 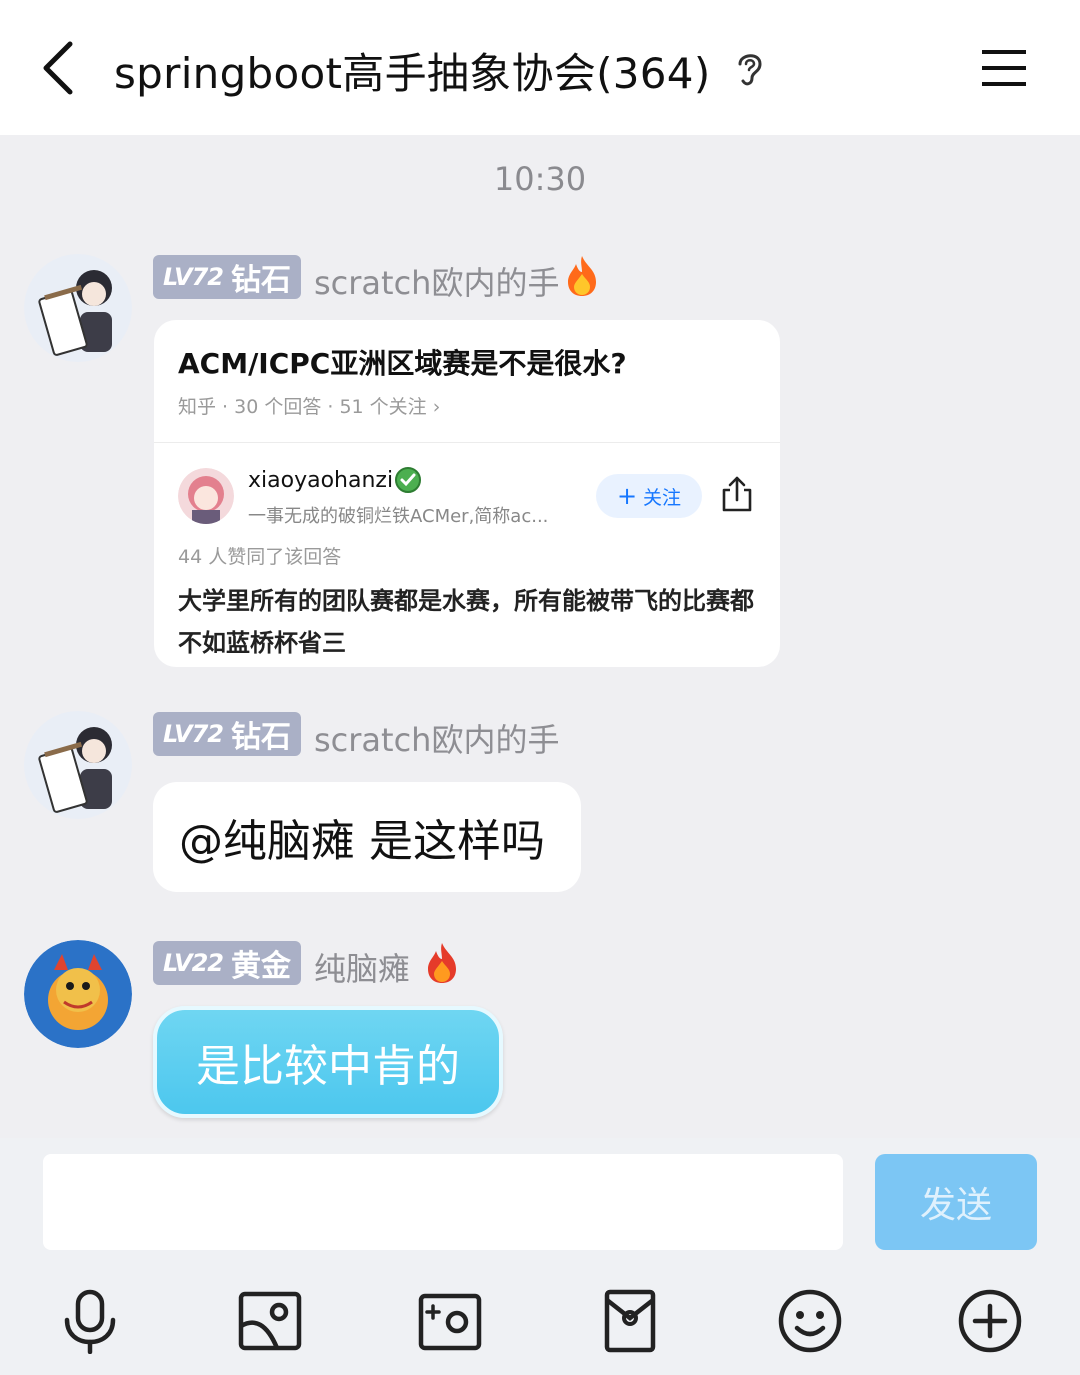 I want to click on rank-text: 黄金, so click(x=260, y=966).